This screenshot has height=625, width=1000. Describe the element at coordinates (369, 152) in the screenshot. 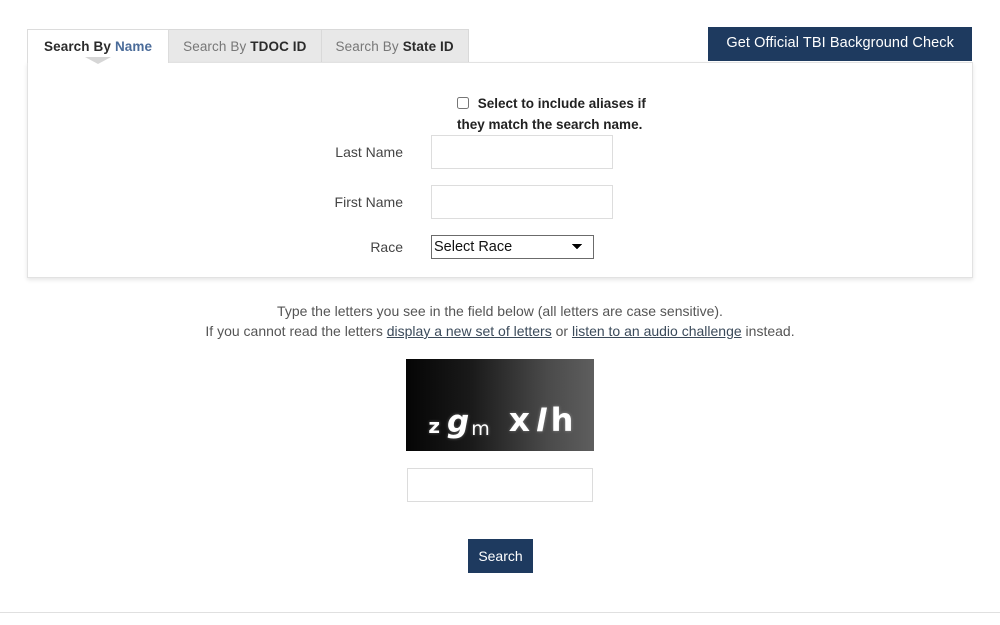

I see `last-name-label: Last Name` at that location.